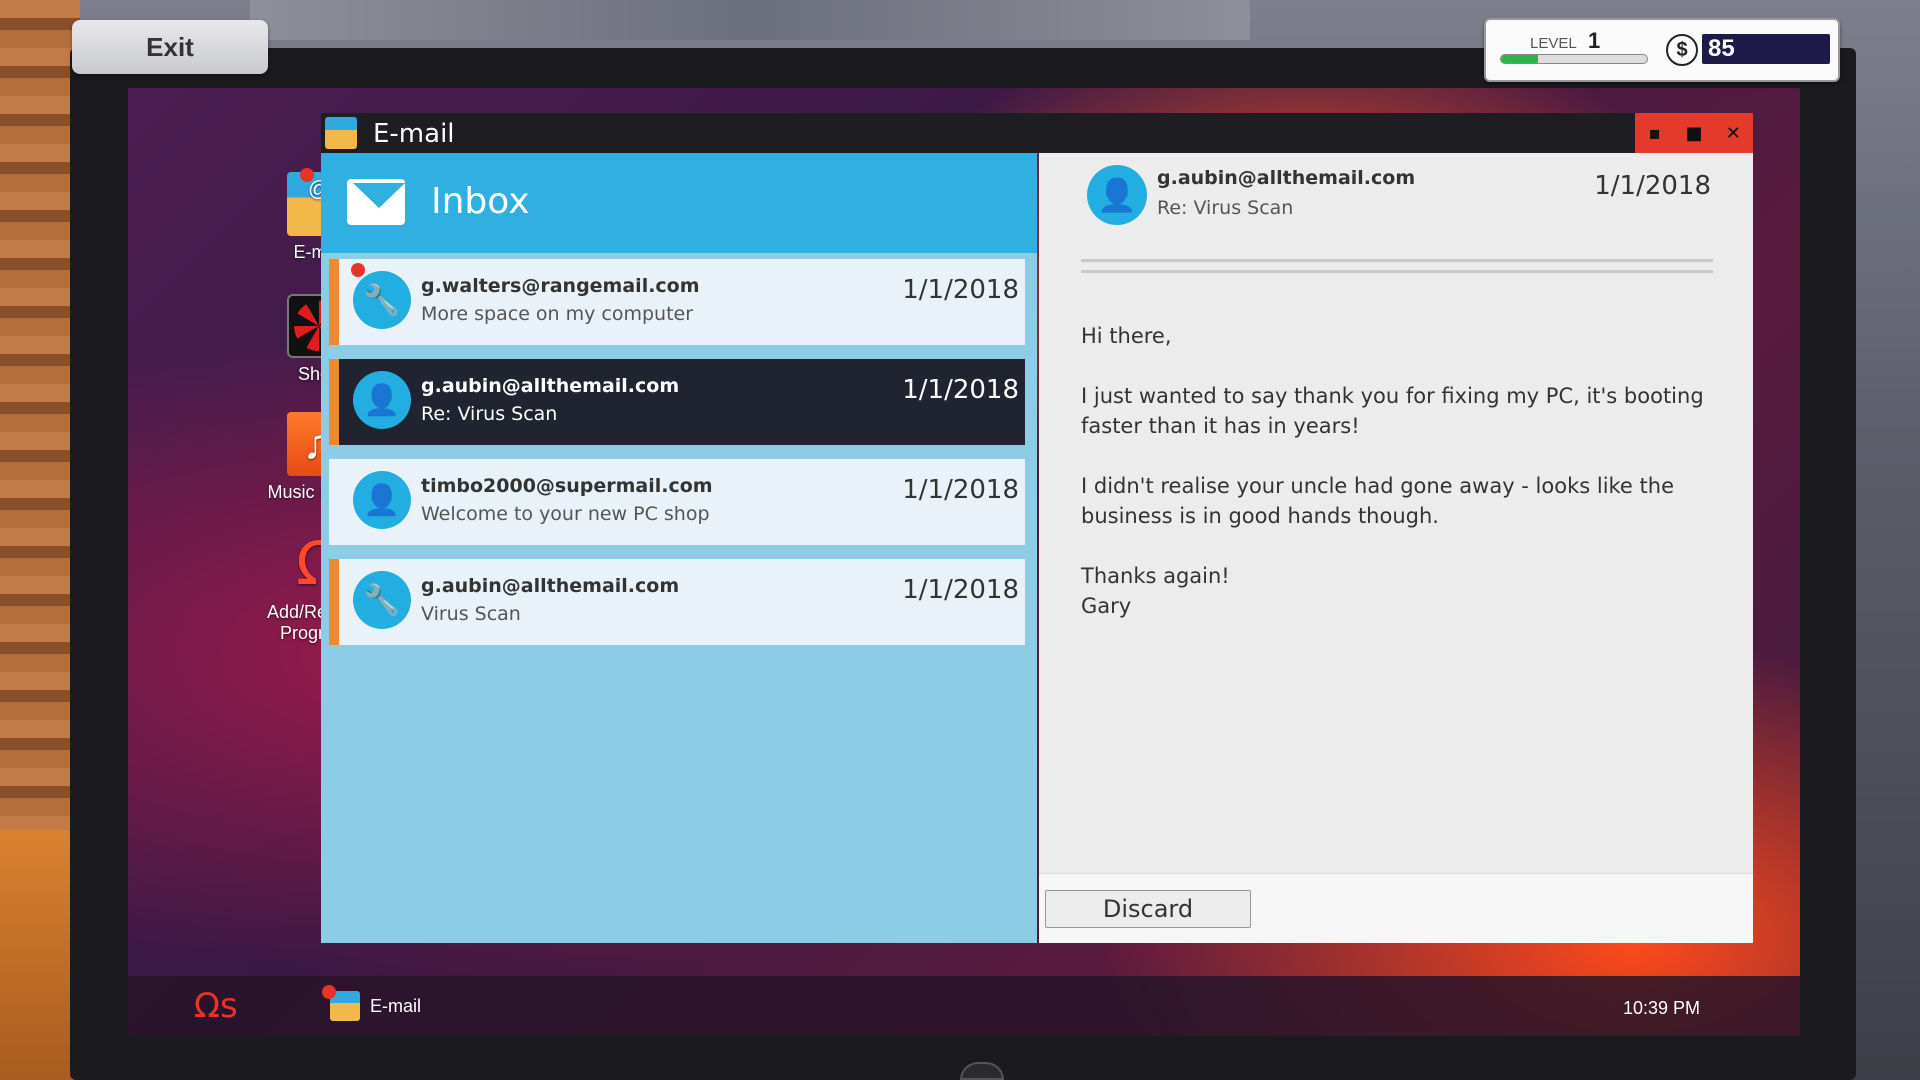 The image size is (1920, 1080). Describe the element at coordinates (1225, 208) in the screenshot. I see `message-subject: Re: Virus Scan` at that location.